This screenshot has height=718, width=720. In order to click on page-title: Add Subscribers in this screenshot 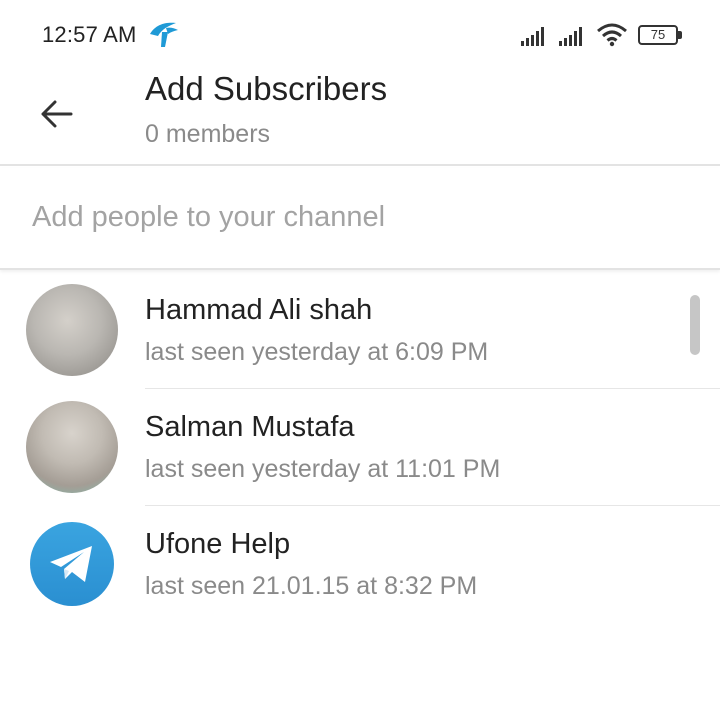, I will do `click(266, 88)`.